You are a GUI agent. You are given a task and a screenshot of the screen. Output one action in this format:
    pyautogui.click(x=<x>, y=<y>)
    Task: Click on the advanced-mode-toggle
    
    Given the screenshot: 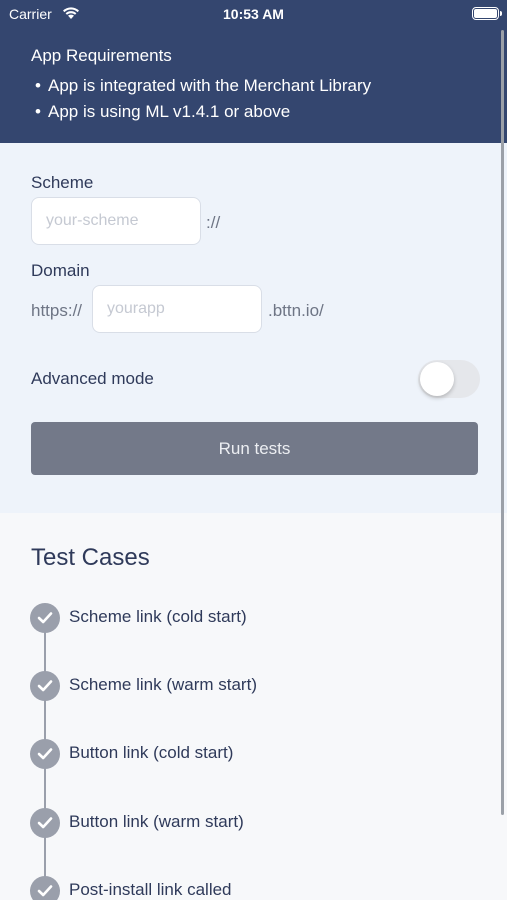 What is the action you would take?
    pyautogui.click(x=449, y=379)
    